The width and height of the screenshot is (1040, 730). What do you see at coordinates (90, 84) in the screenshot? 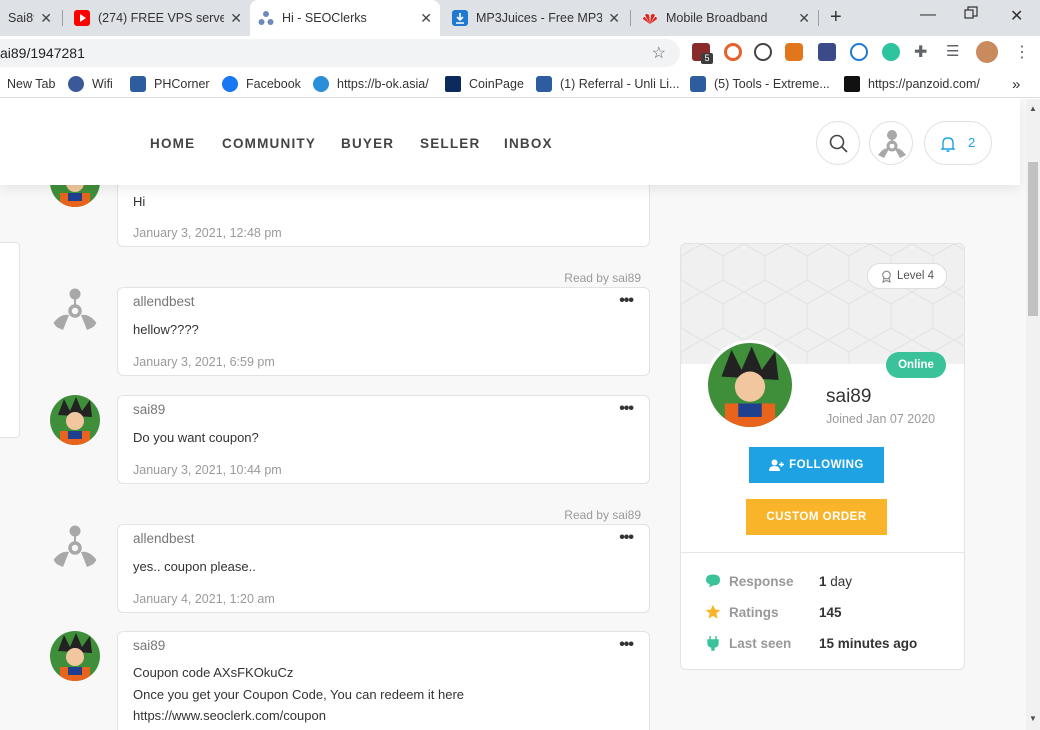
I see `bookmark-wifi: Wifi` at bounding box center [90, 84].